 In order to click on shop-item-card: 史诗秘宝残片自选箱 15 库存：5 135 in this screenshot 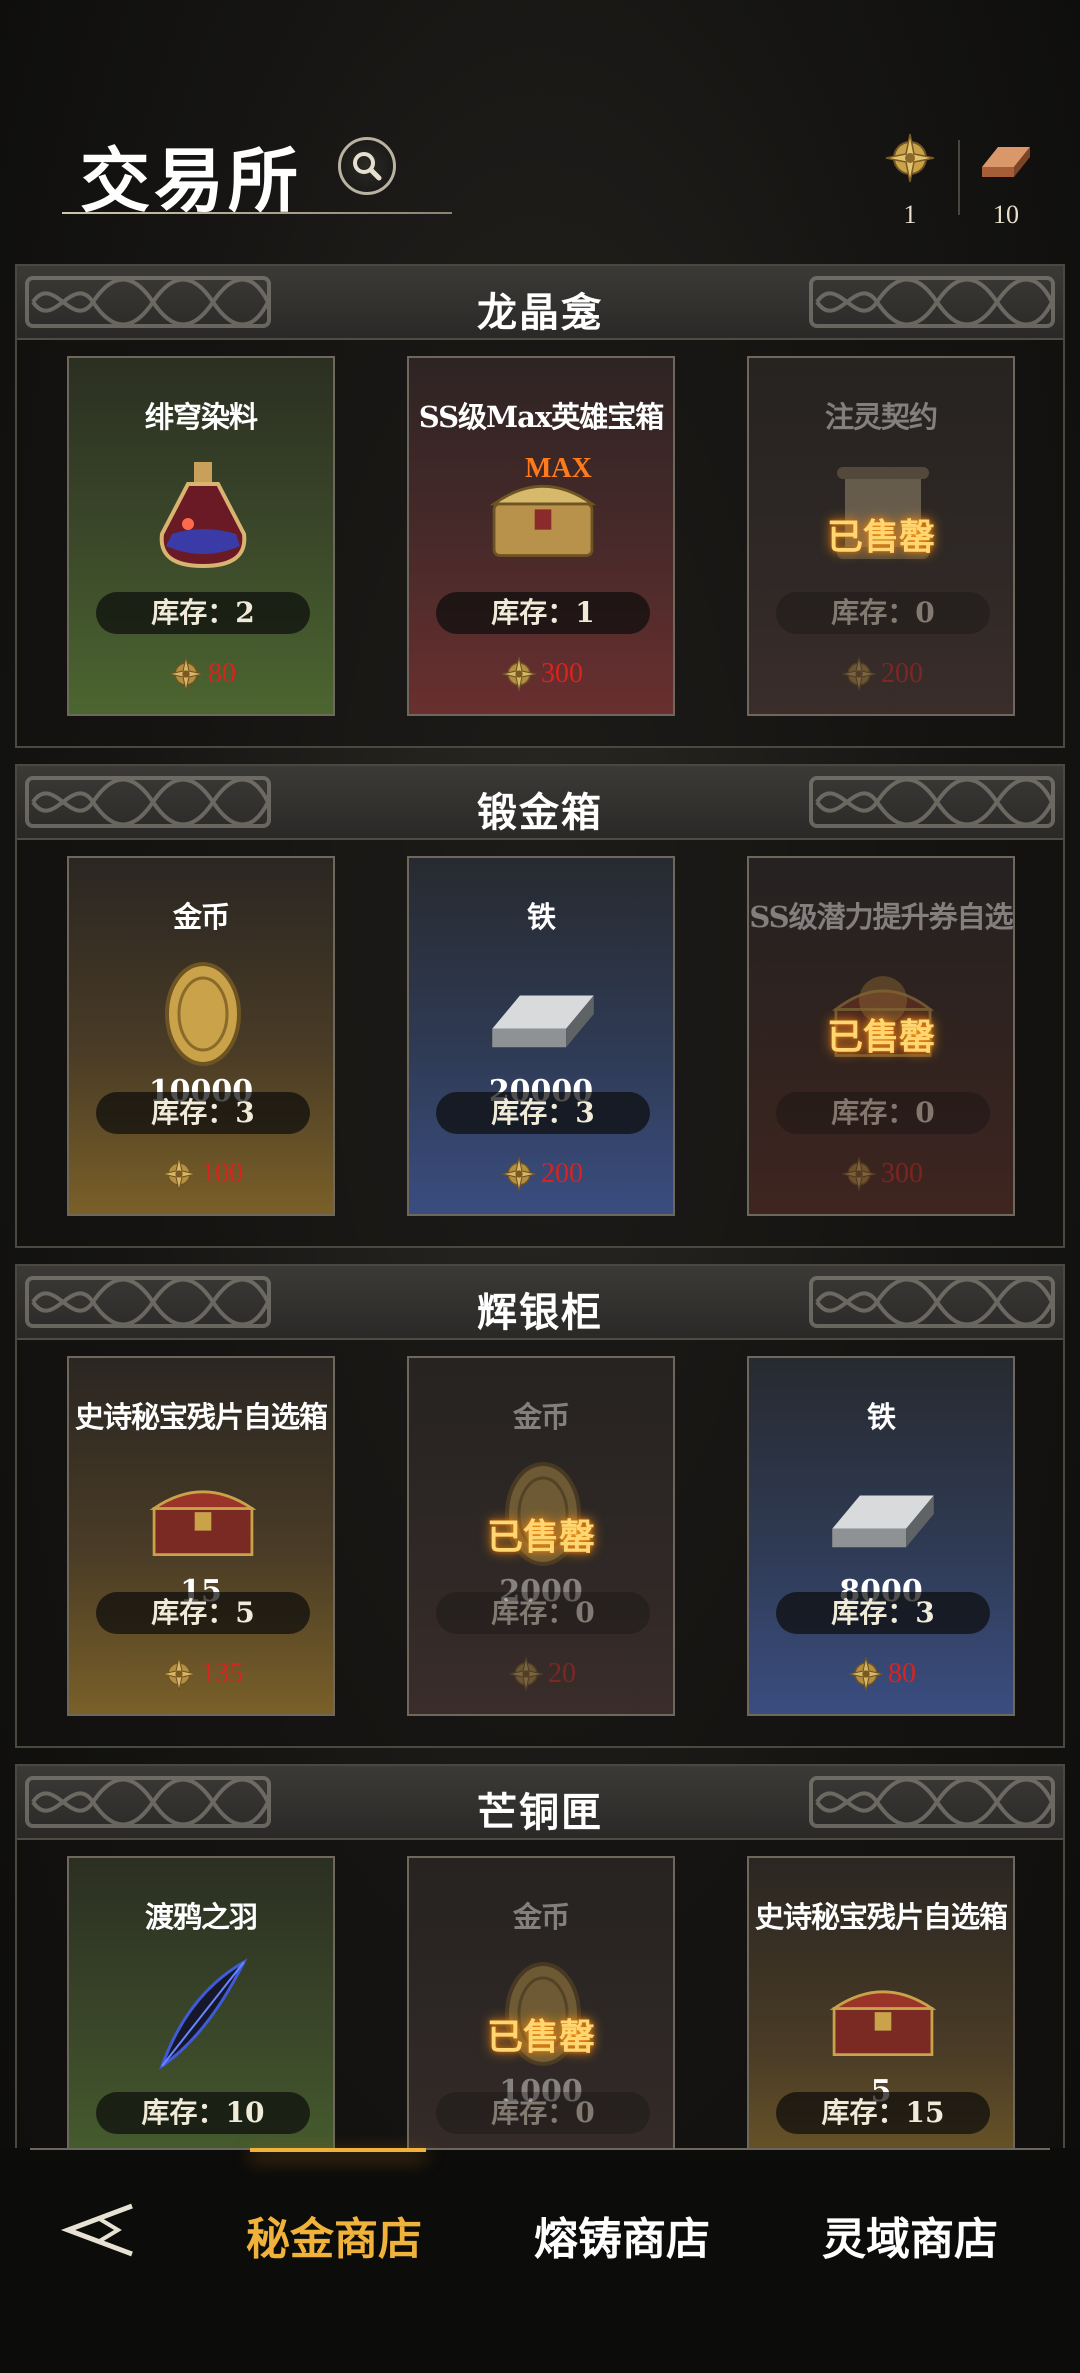, I will do `click(201, 1536)`.